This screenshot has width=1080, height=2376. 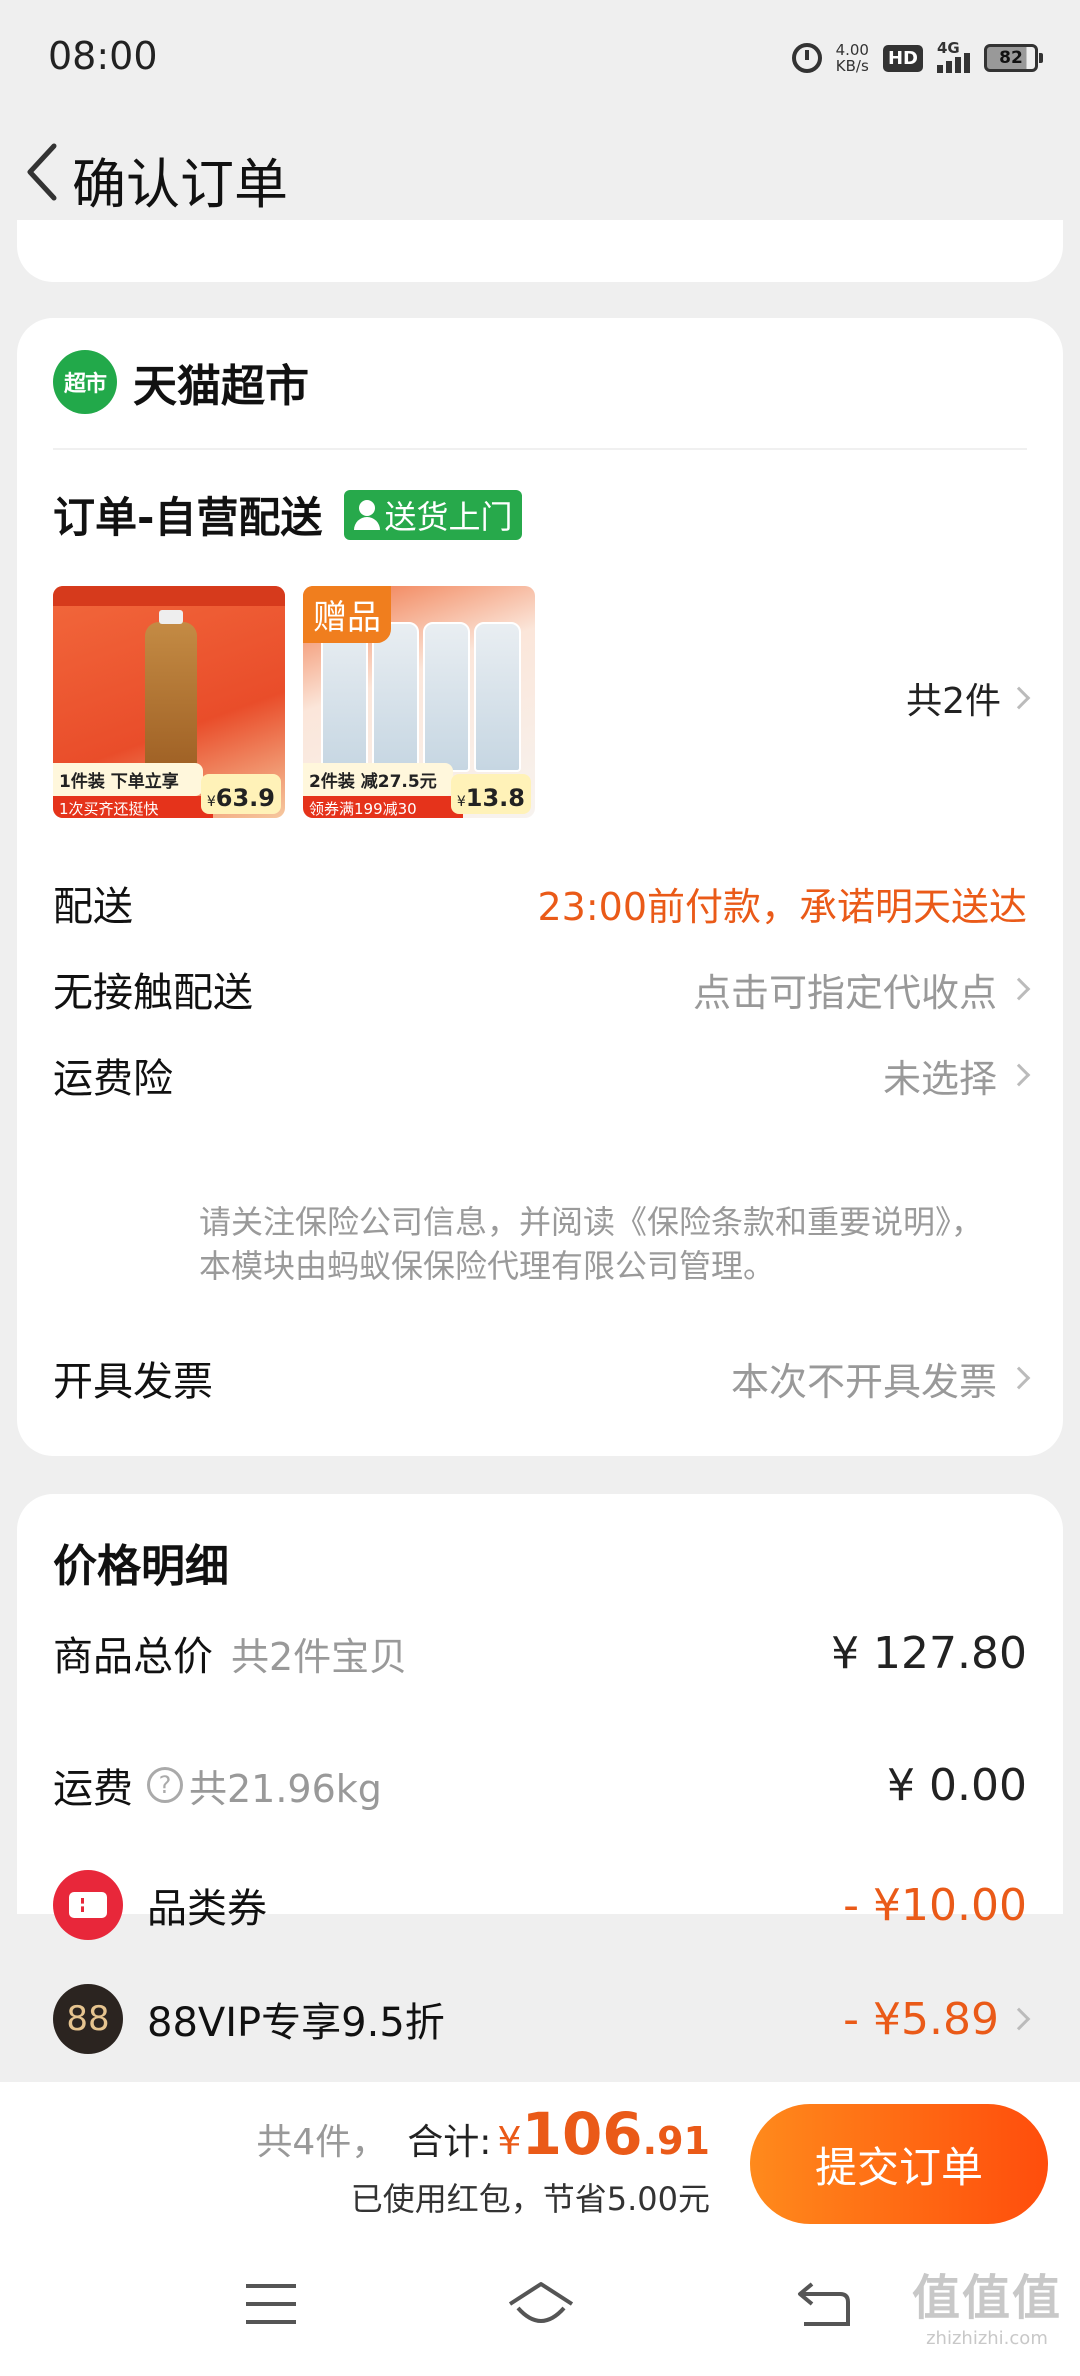 I want to click on shop-logo: 超市, so click(x=85, y=382).